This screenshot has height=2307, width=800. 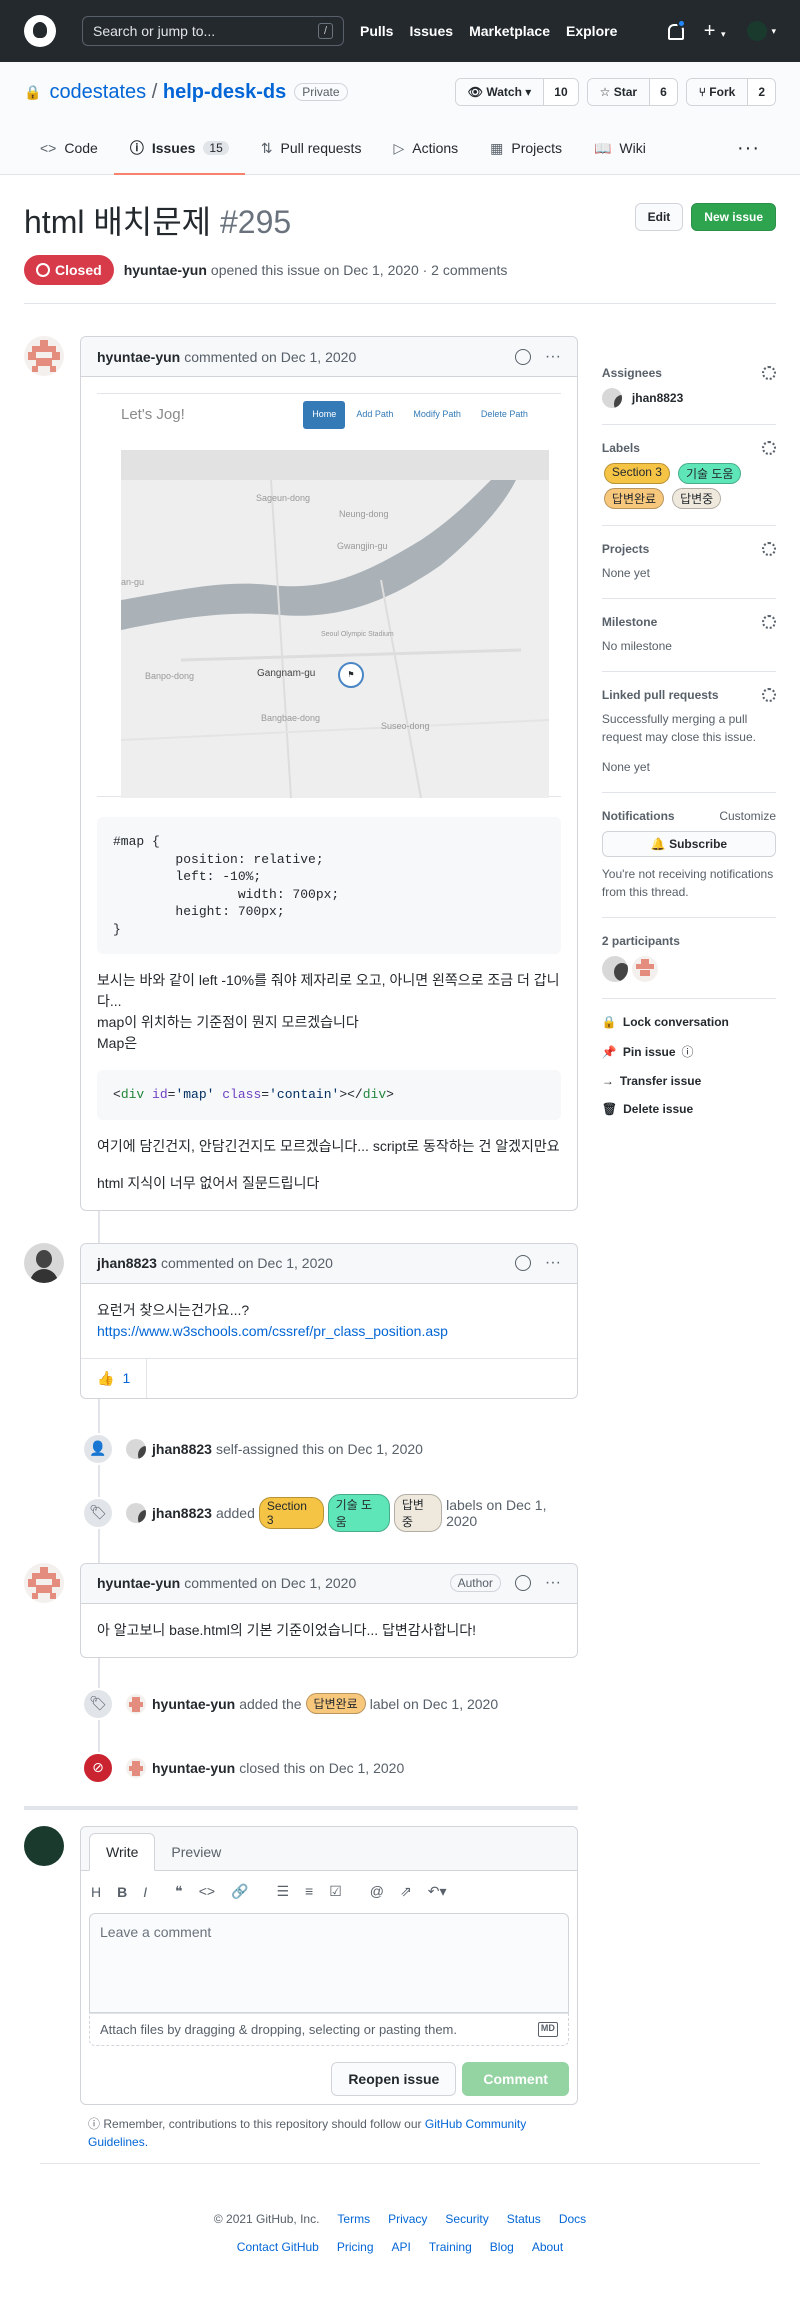 I want to click on comment-author-link: hyuntae-yun, so click(x=138, y=357).